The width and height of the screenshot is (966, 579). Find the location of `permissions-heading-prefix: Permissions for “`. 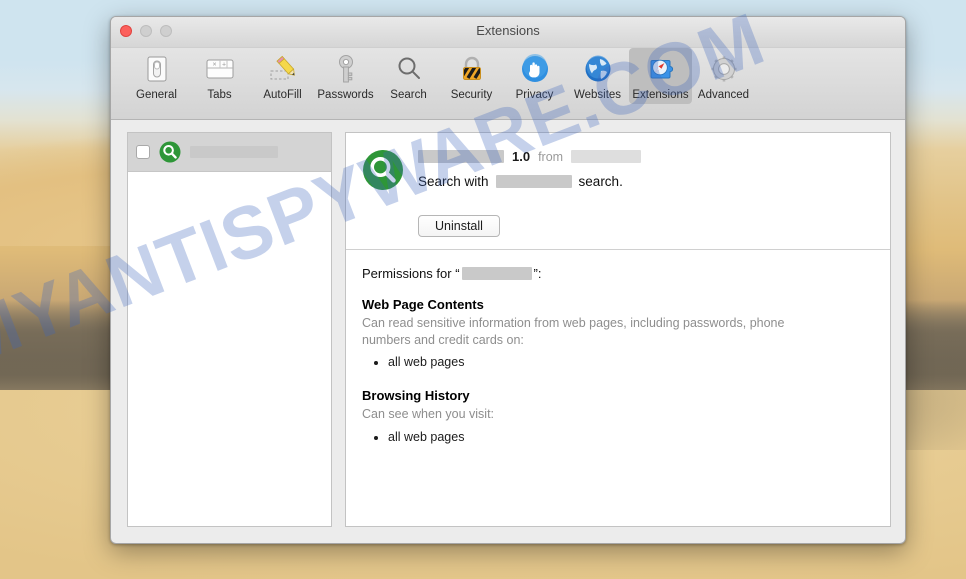

permissions-heading-prefix: Permissions for “ is located at coordinates (411, 273).